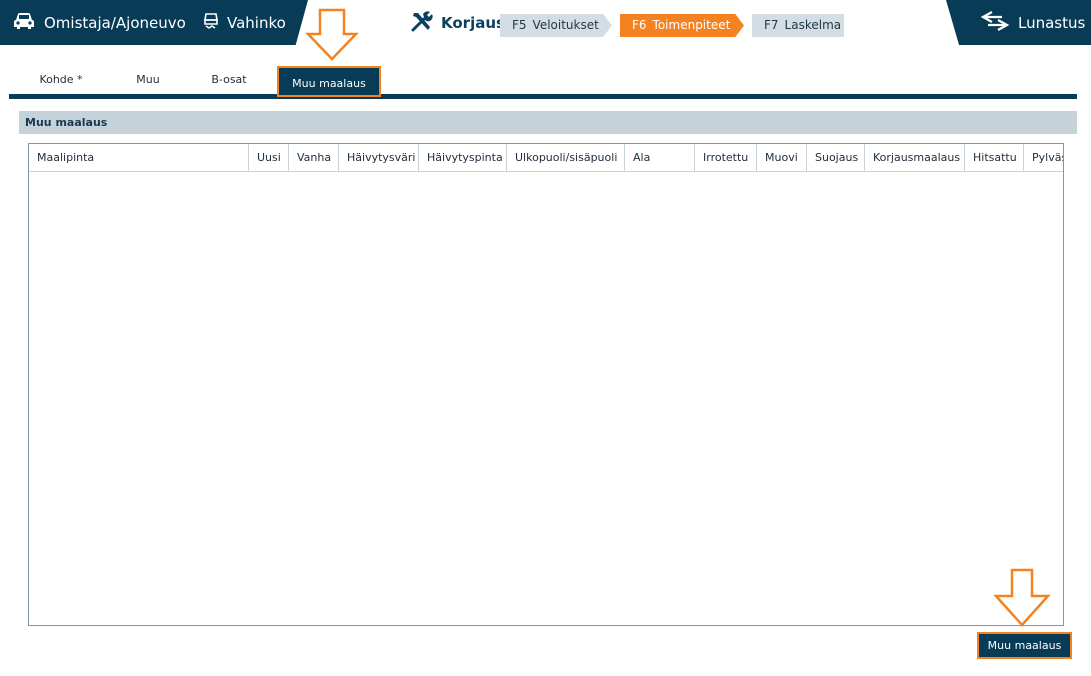  I want to click on step-label: Laskelma, so click(813, 25).